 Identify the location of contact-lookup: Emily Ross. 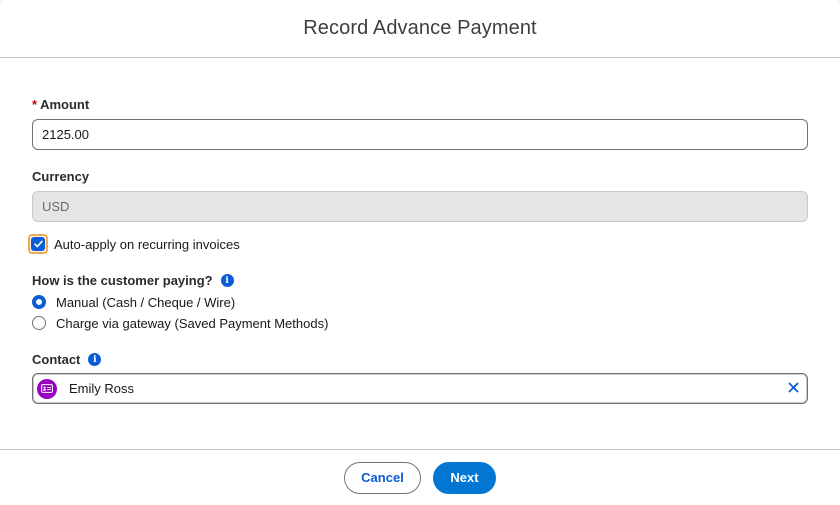
(420, 388).